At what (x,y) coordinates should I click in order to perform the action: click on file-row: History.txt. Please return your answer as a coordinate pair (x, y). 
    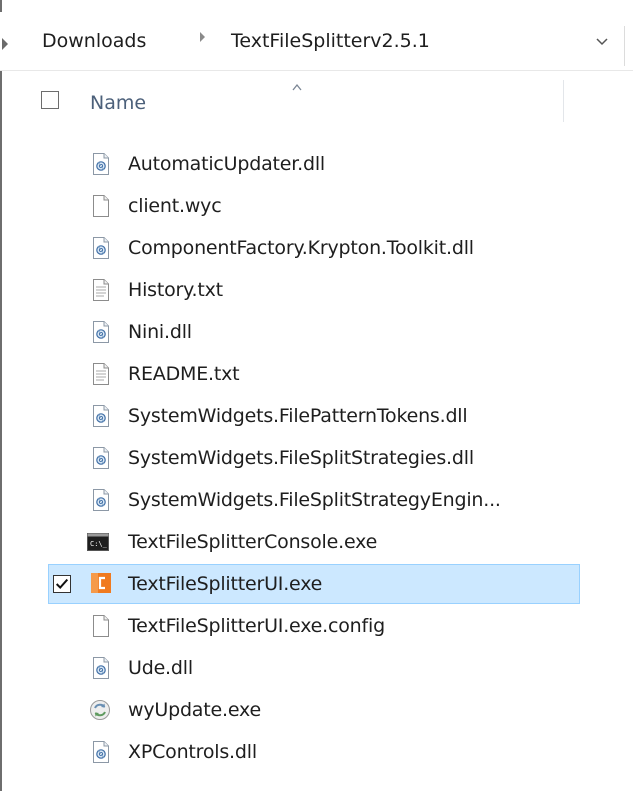
    Looking at the image, I should click on (314, 290).